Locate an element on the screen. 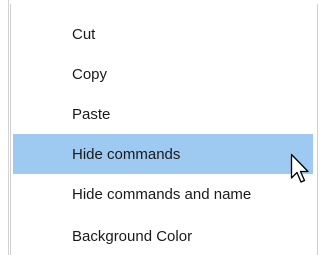 Image resolution: width=323 pixels, height=255 pixels. menu-item-paste: Paste is located at coordinates (163, 114).